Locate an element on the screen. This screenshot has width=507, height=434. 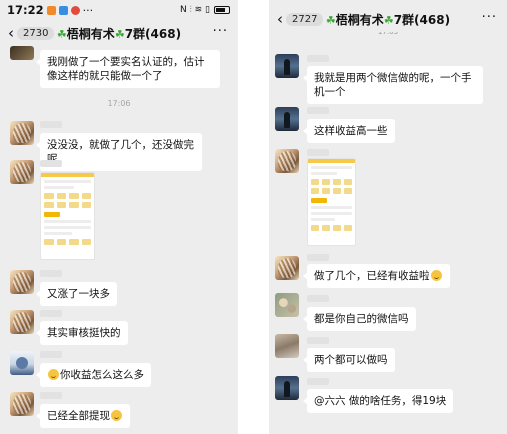
message-bubble: 又涨了一块多 is located at coordinates (76, 294).